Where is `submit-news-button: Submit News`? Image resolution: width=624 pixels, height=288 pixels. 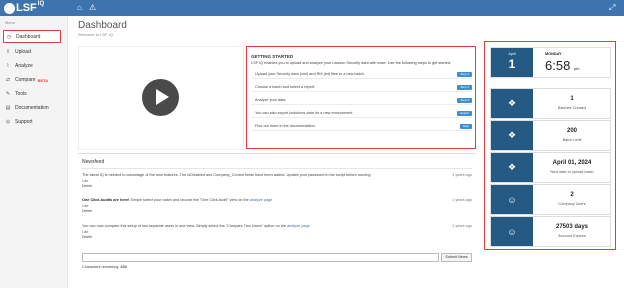
submit-news-button: Submit News is located at coordinates (456, 257).